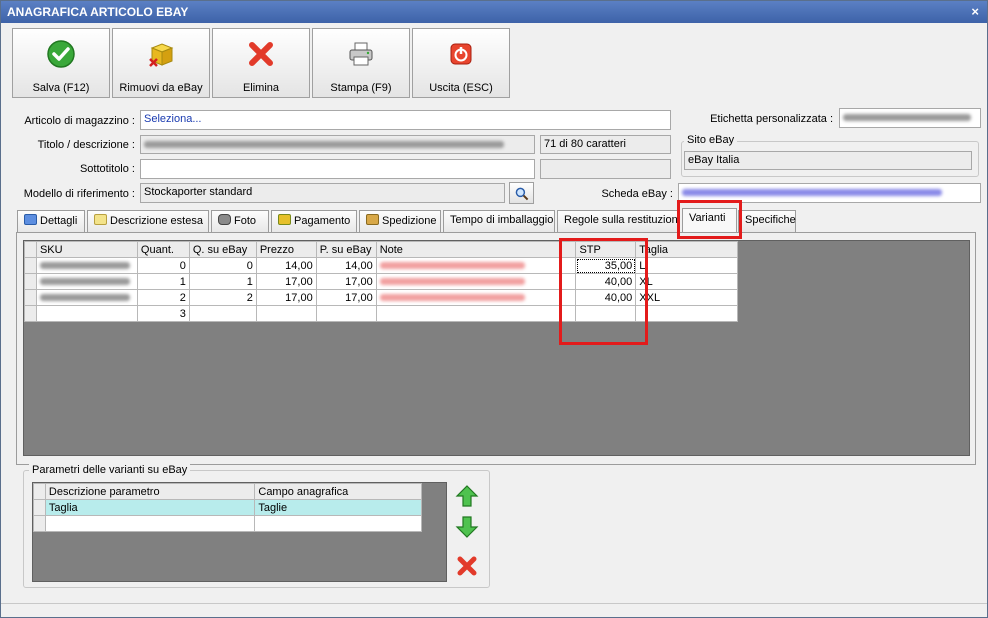 Image resolution: width=988 pixels, height=618 pixels. What do you see at coordinates (324, 144) in the screenshot?
I see `titolo-redacted` at bounding box center [324, 144].